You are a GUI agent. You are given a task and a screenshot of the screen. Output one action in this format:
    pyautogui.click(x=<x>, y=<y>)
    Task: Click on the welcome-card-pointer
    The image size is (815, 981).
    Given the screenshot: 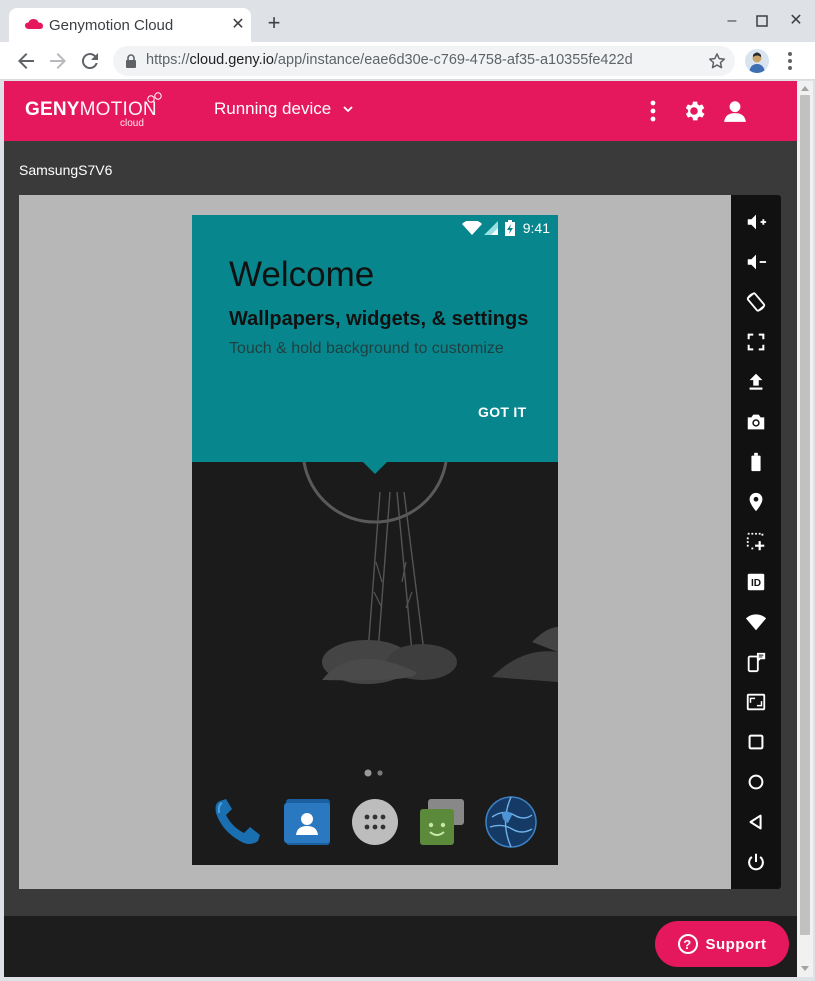 What is the action you would take?
    pyautogui.click(x=375, y=468)
    